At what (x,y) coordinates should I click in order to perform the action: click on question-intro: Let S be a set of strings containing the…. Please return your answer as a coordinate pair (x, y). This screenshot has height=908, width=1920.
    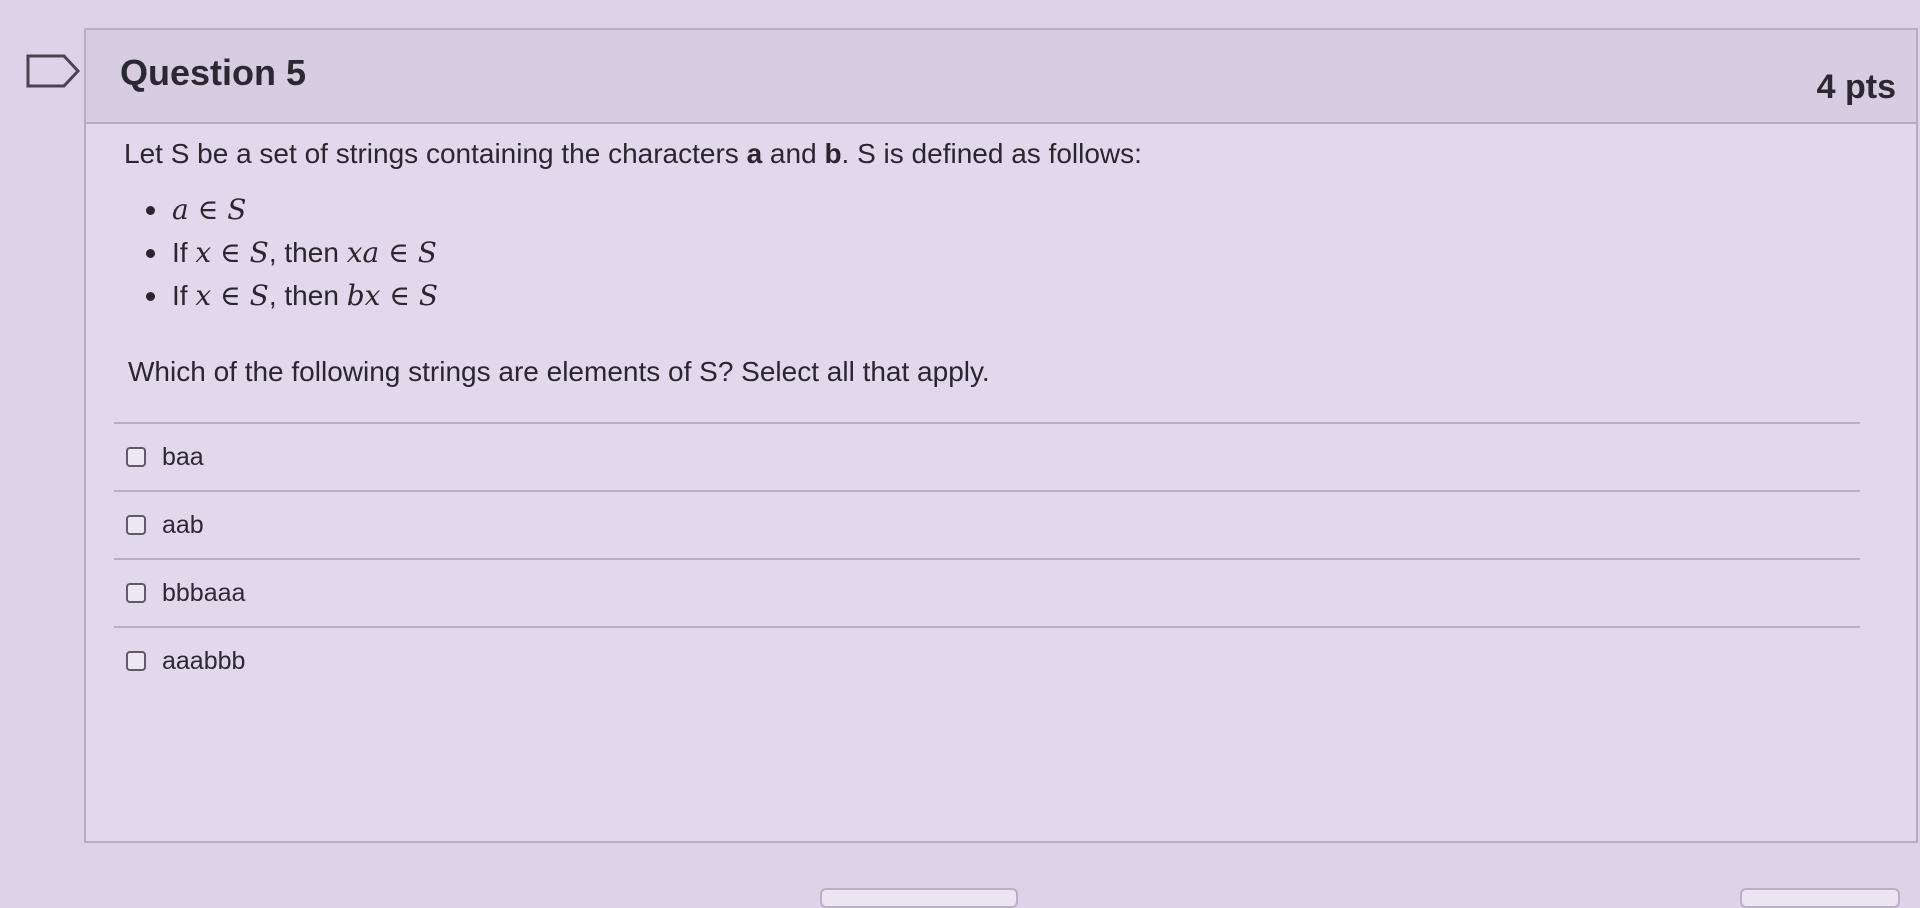
    Looking at the image, I should click on (633, 154).